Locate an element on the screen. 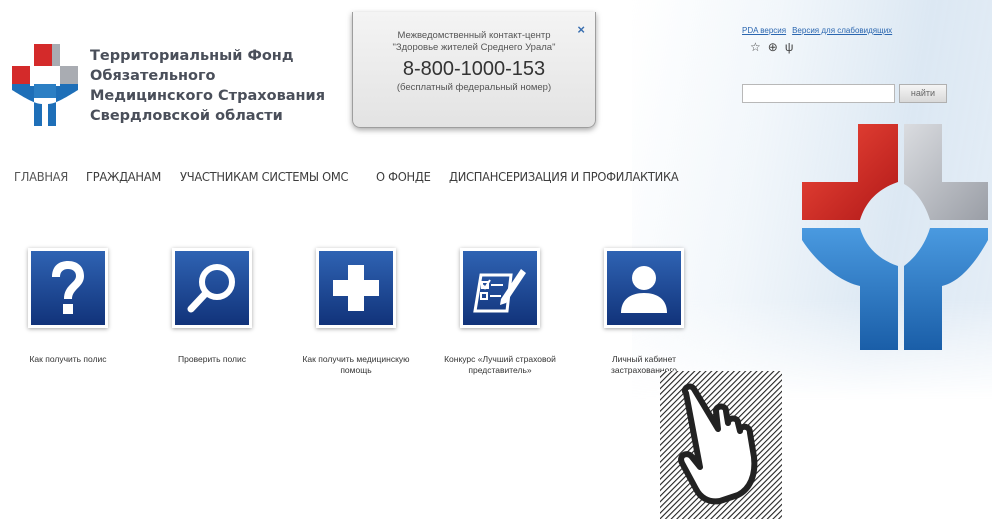 The height and width of the screenshot is (520, 992). tile-personal-account: Личный кабинет застрахованного is located at coordinates (644, 312).